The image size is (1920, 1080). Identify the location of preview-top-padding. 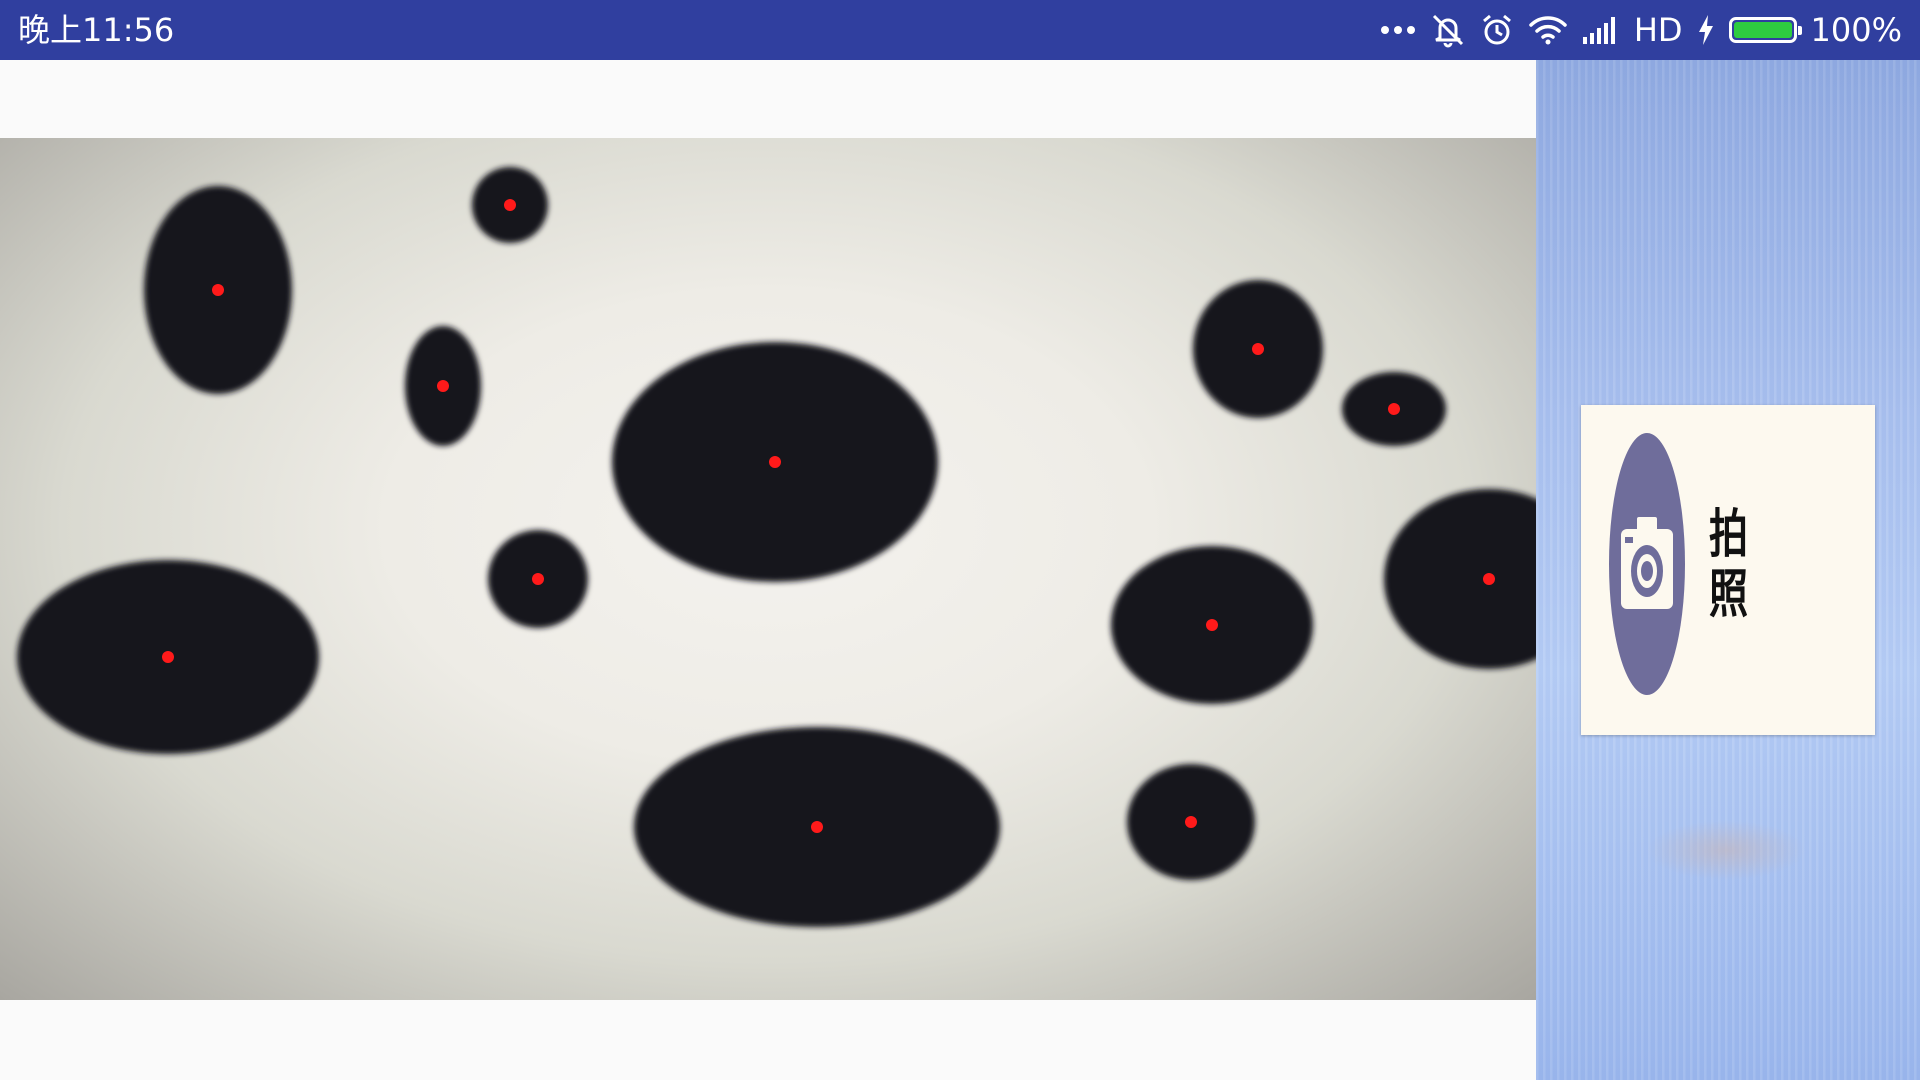
(768, 99).